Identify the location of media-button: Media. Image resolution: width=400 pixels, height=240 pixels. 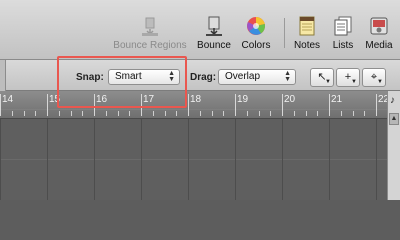
(379, 33).